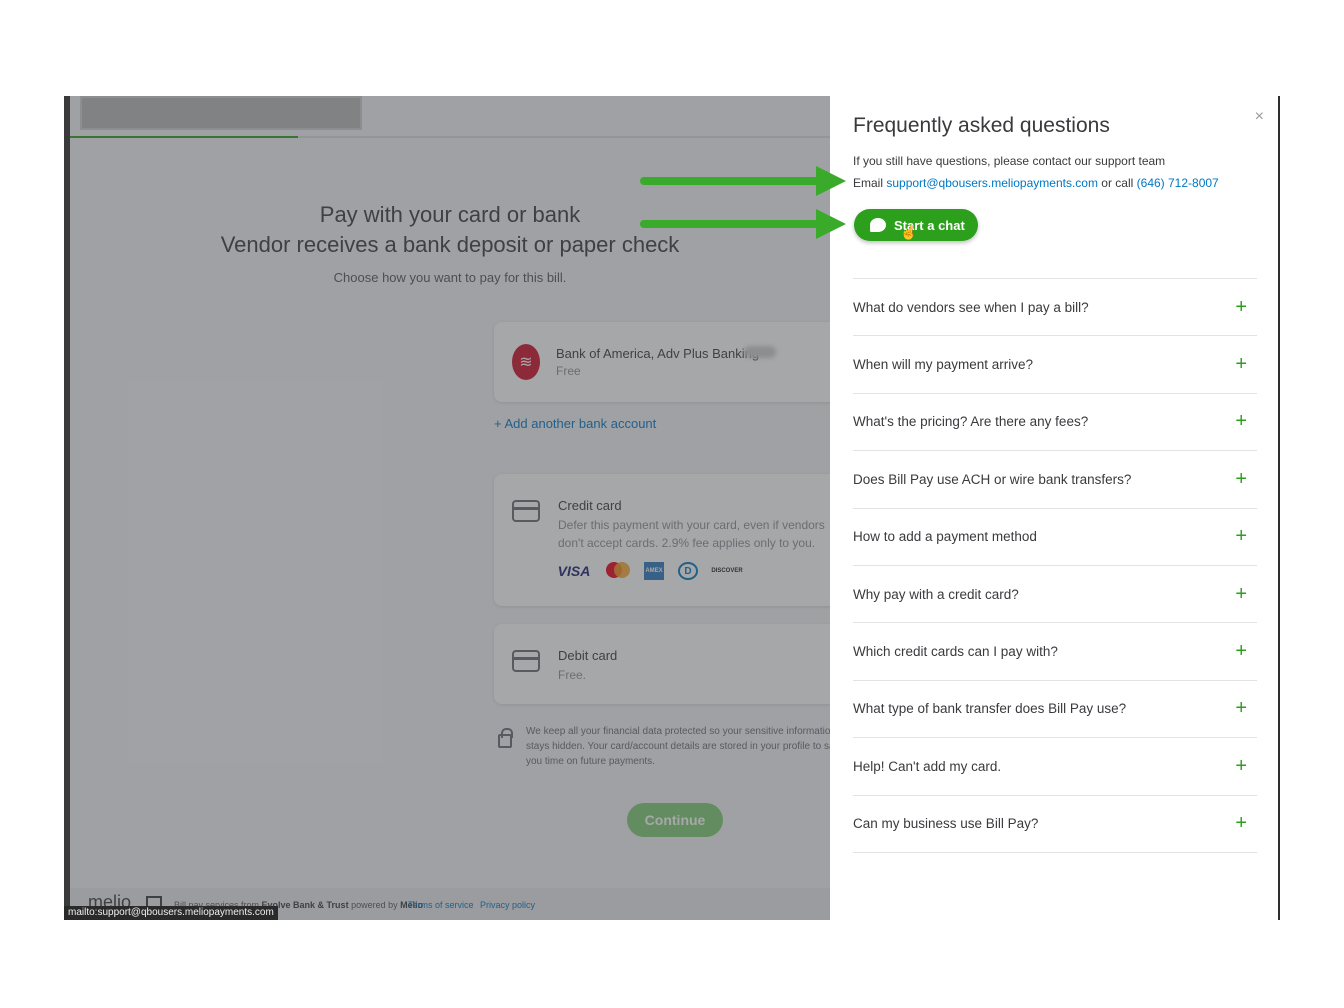 The height and width of the screenshot is (1008, 1344). Describe the element at coordinates (1259, 117) in the screenshot. I see `close-icon: ×` at that location.